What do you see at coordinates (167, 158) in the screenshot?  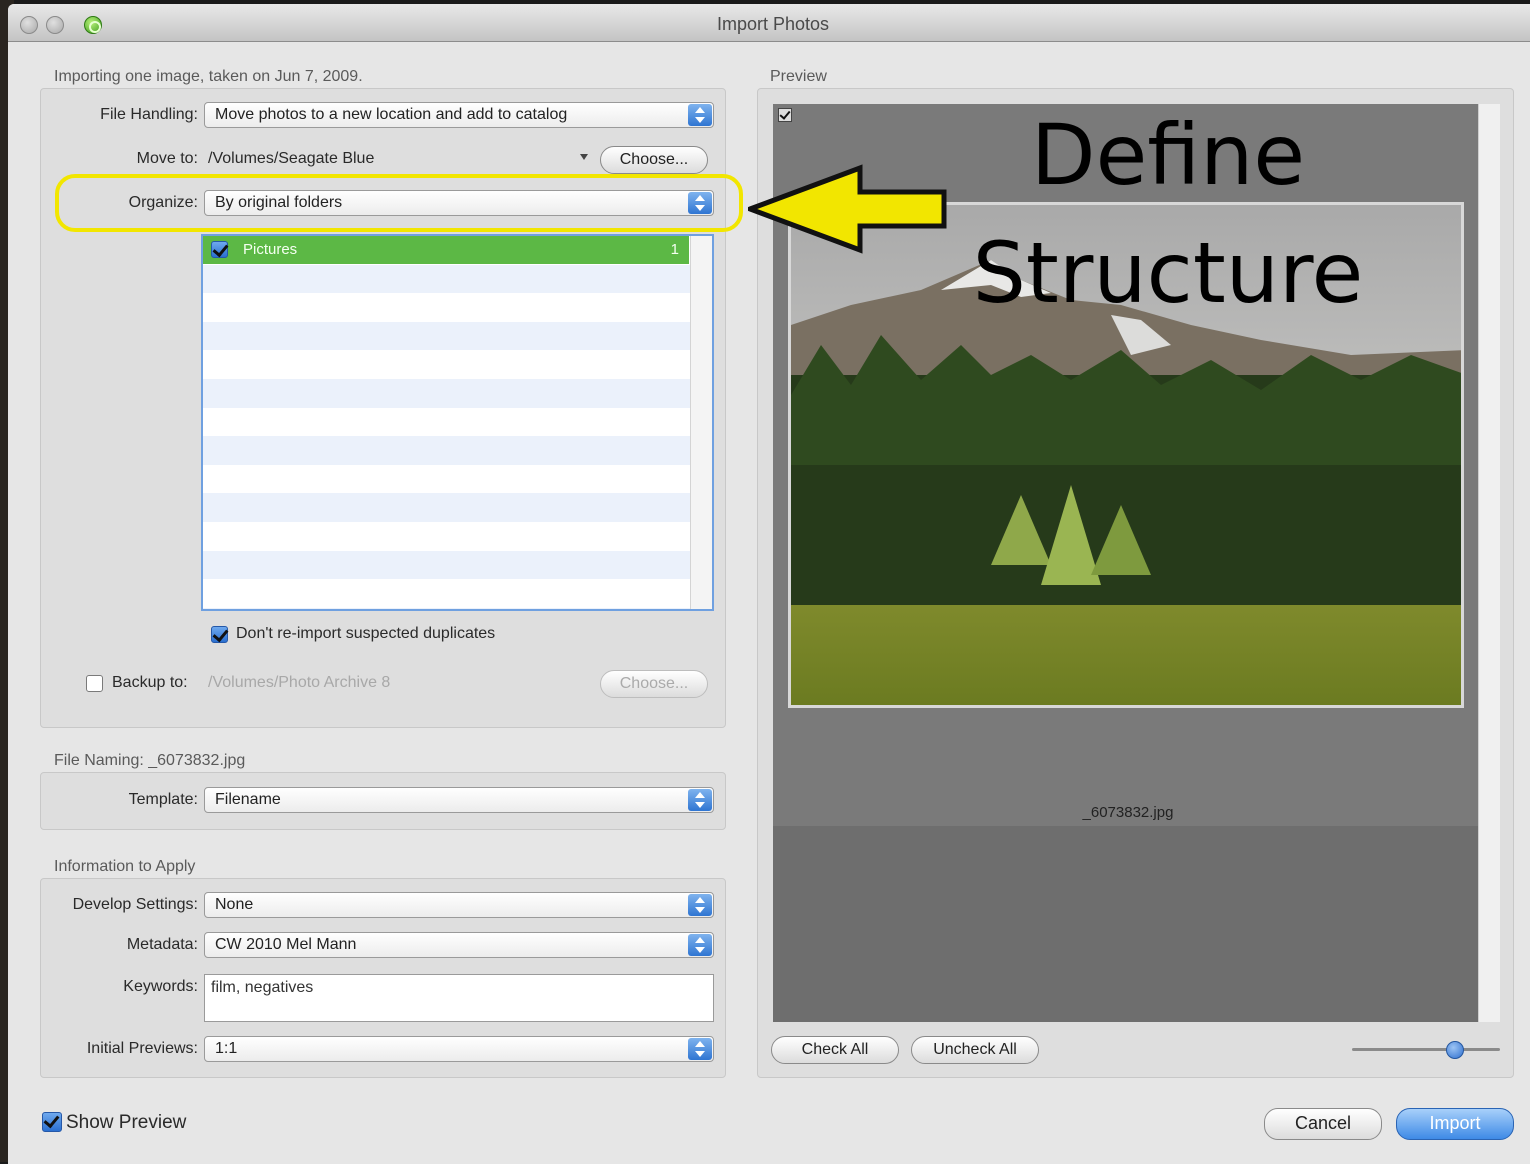 I see `move-to-label: Move to:` at bounding box center [167, 158].